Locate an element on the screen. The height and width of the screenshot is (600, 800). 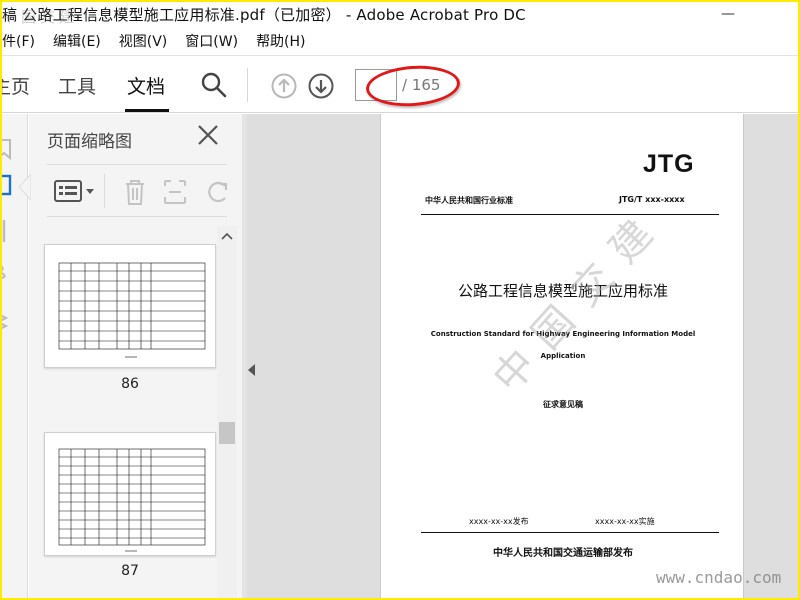
corner-watermark: 中国交建 is located at coordinates (40, 17).